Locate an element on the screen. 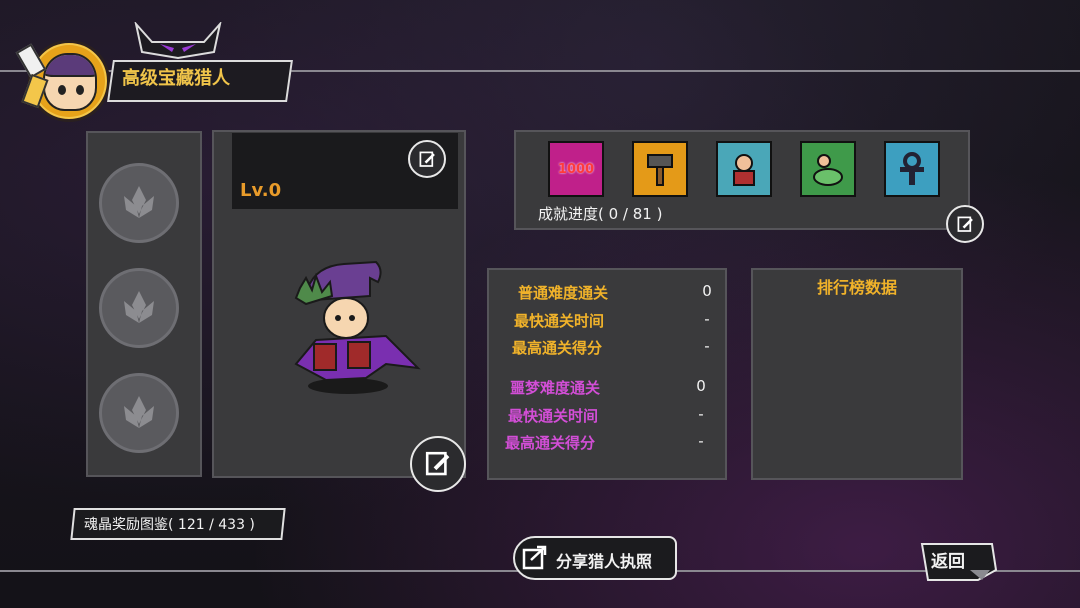 This screenshot has height=608, width=1080. 1000-badge-icon: 1000 is located at coordinates (576, 169).